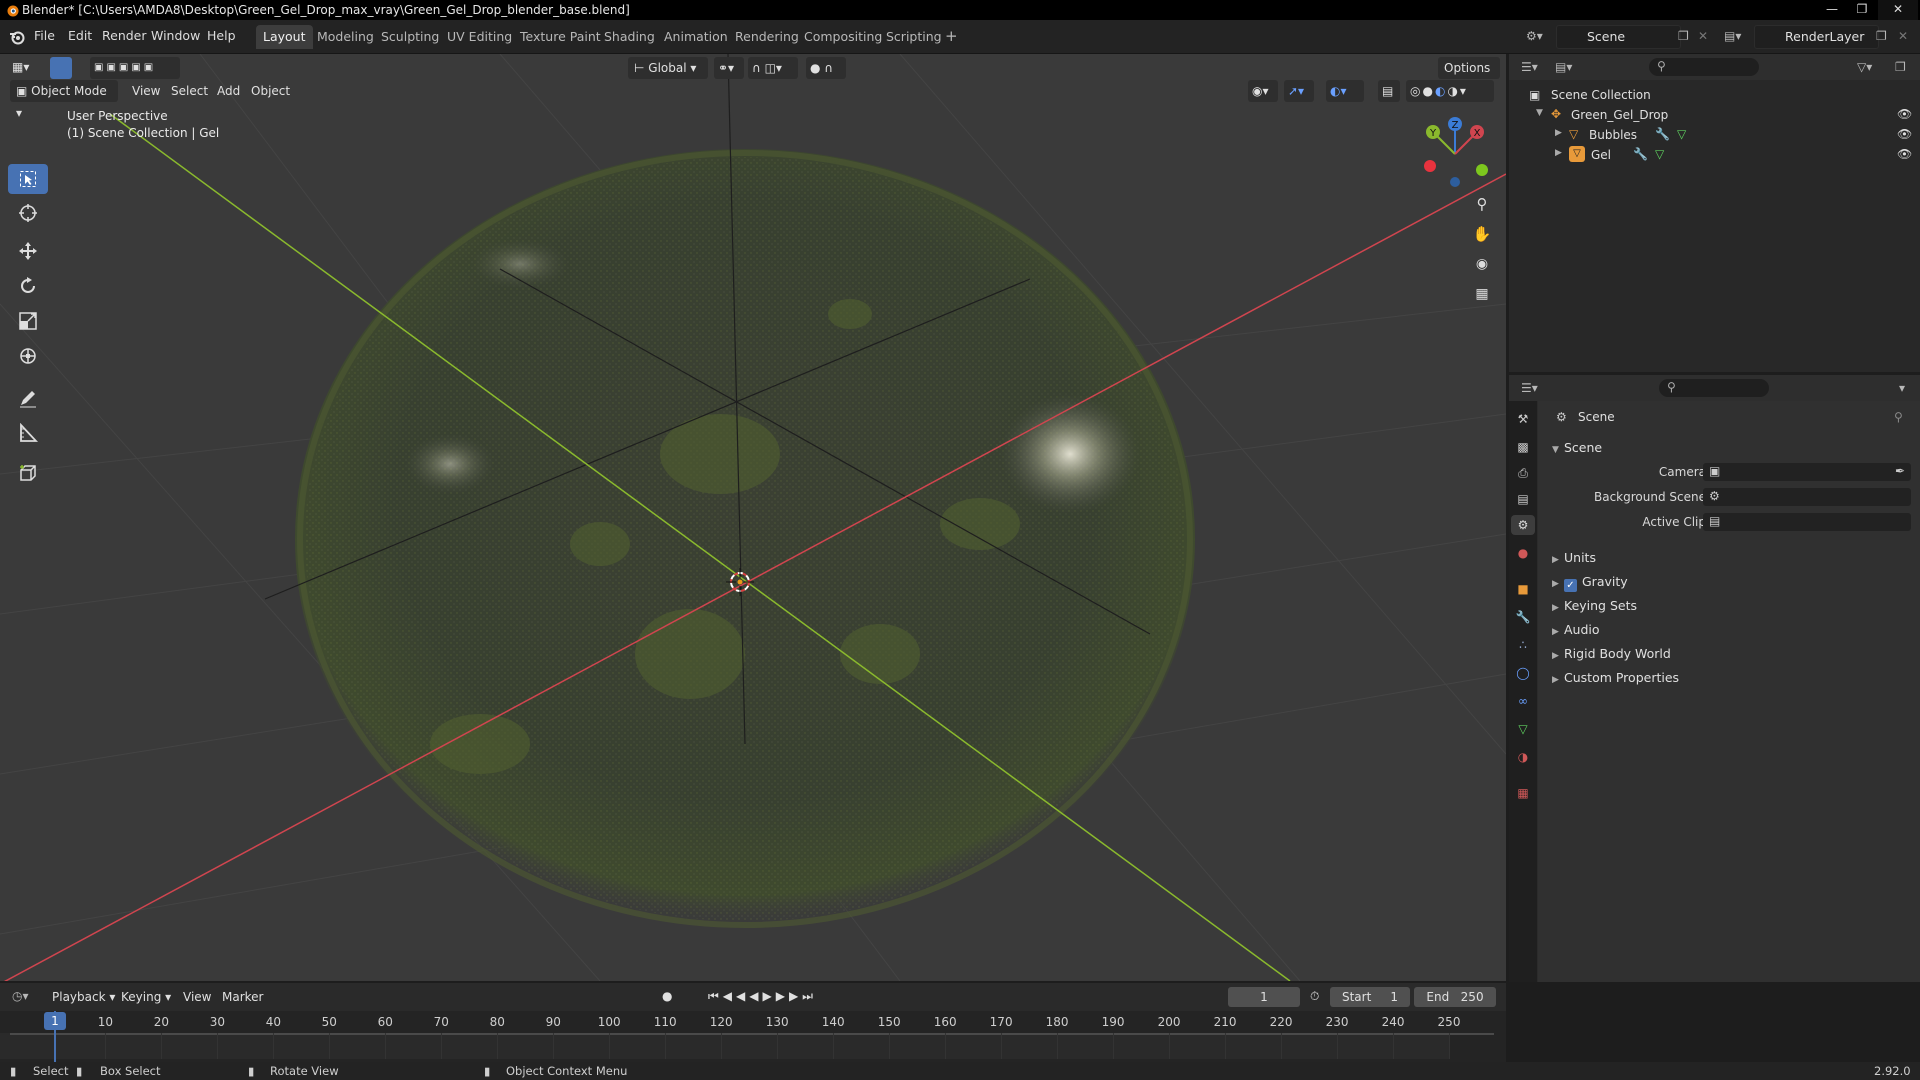 Image resolution: width=1920 pixels, height=1080 pixels. I want to click on gizmo-toggle-icon: ➚▾, so click(1299, 91).